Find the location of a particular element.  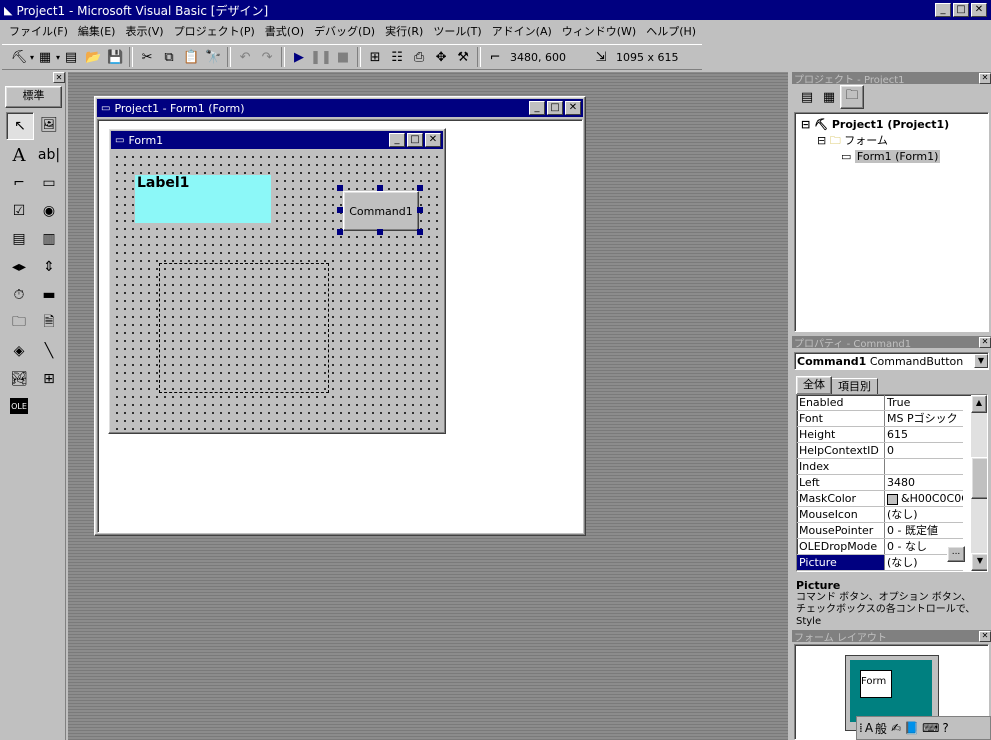

minimize-button: _ is located at coordinates (943, 10).